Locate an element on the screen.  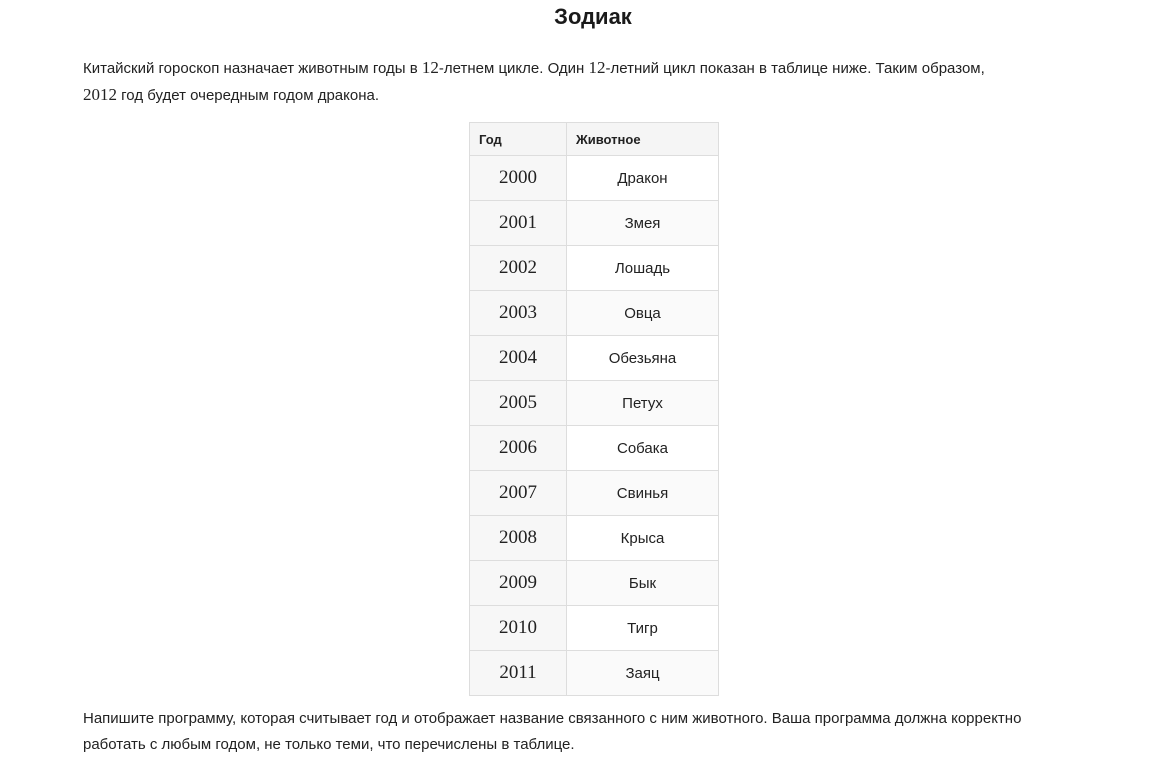
table-row: 2009 Бык is located at coordinates (594, 583).